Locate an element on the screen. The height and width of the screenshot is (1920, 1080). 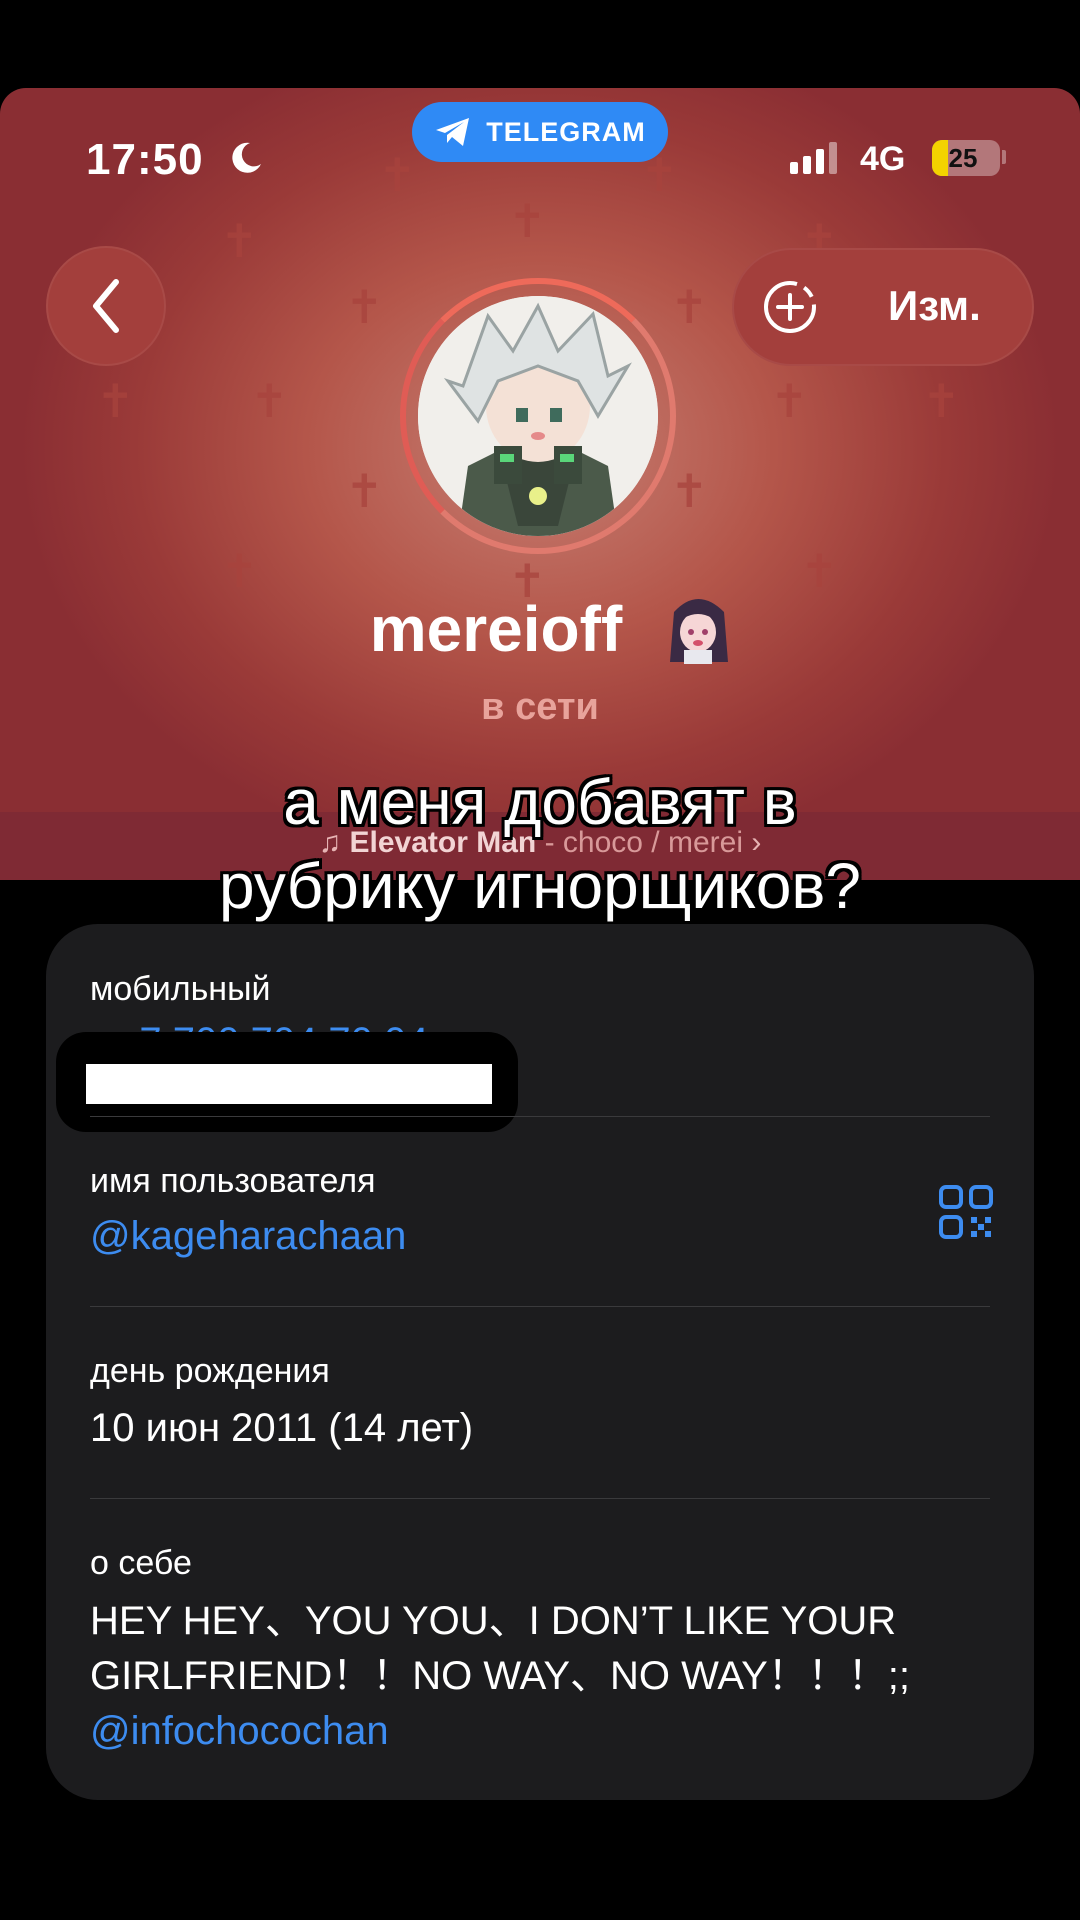
mobile-label: мобильный is located at coordinates (180, 989).